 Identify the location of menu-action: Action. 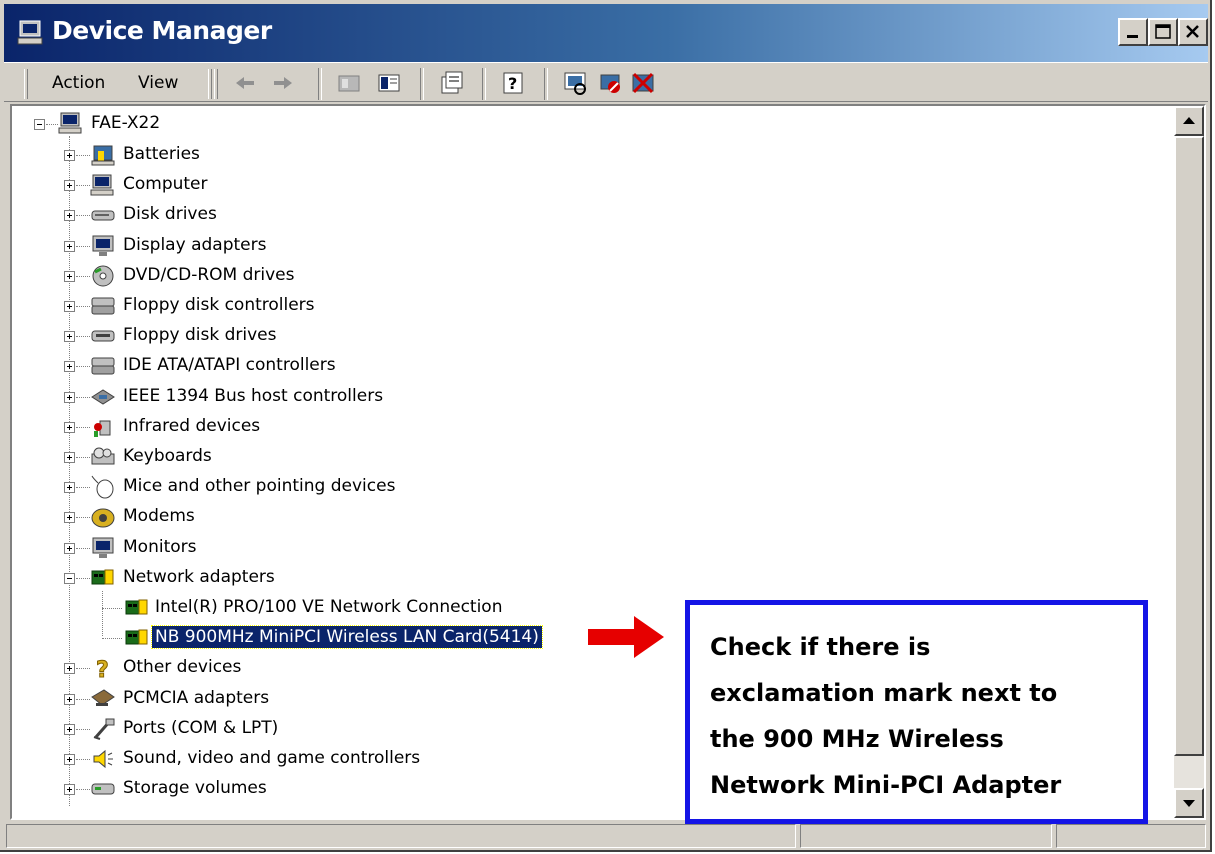
(78, 83).